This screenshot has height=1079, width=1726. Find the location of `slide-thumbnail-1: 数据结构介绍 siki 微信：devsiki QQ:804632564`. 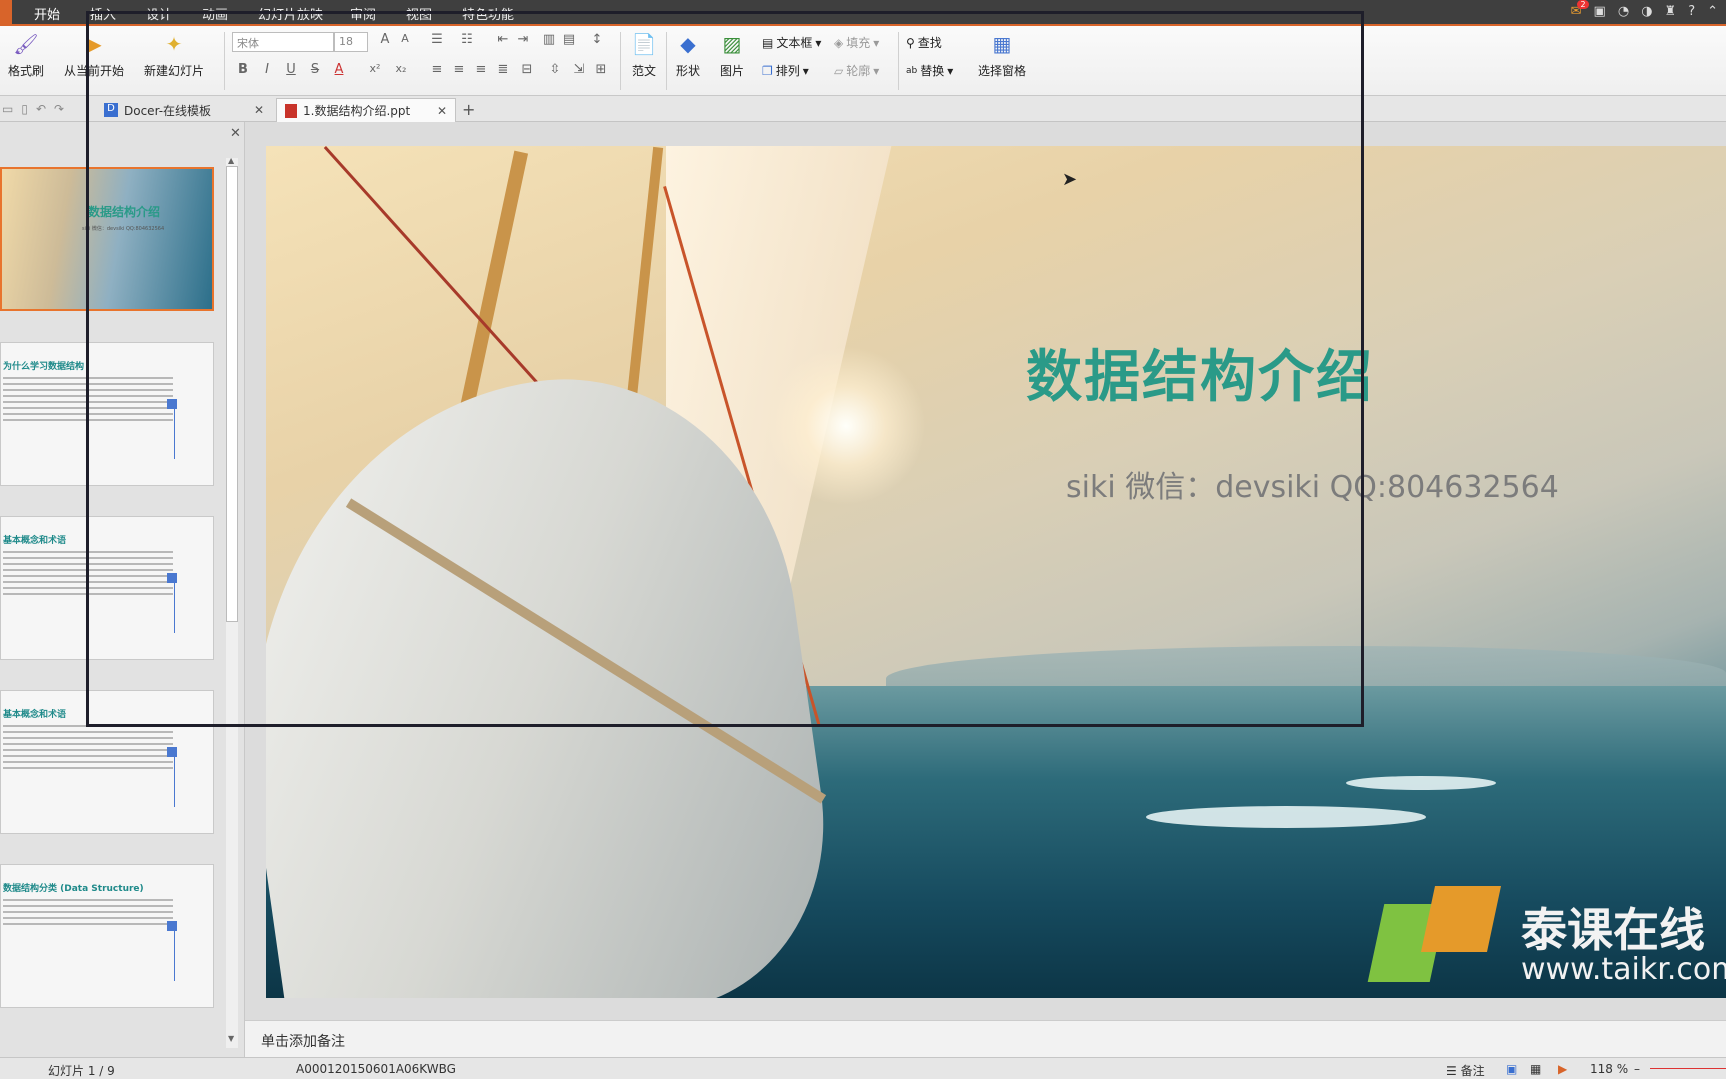

slide-thumbnail-1: 数据结构介绍 siki 微信：devsiki QQ:804632564 is located at coordinates (107, 239).